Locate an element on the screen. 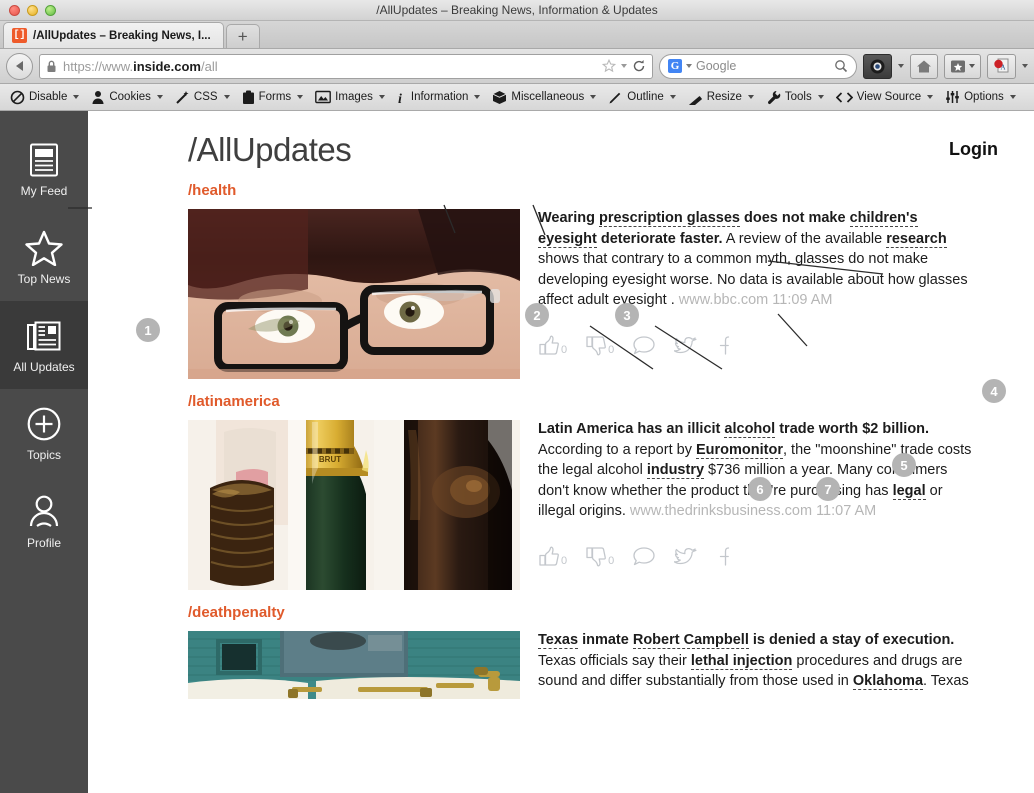  devtool-view-source: View Source is located at coordinates (884, 97).